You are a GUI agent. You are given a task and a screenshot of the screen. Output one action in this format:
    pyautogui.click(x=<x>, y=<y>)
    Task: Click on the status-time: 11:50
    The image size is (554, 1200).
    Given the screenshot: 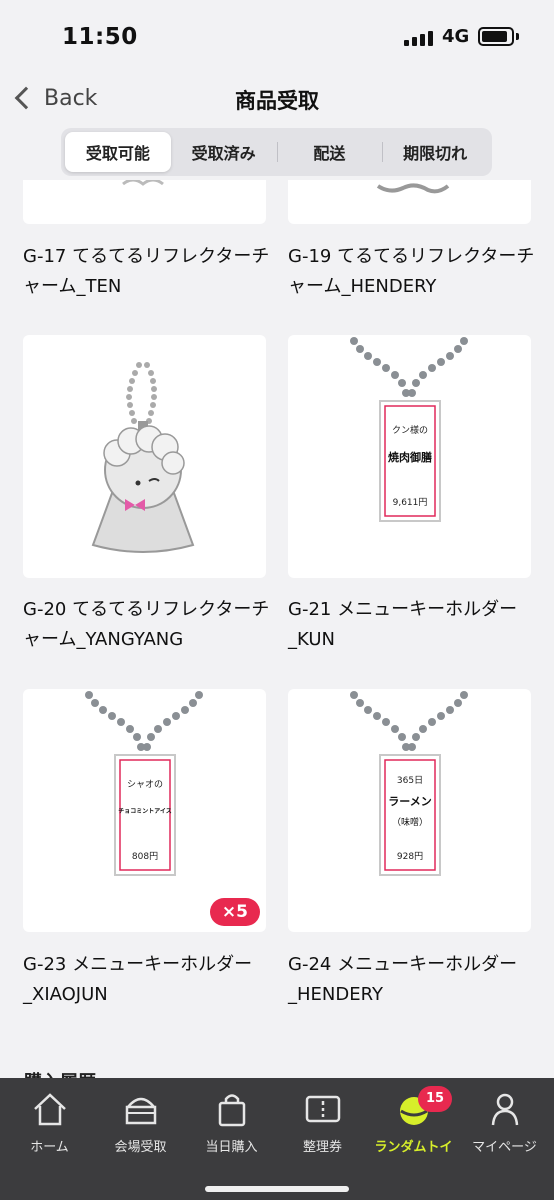 What is the action you would take?
    pyautogui.click(x=100, y=37)
    